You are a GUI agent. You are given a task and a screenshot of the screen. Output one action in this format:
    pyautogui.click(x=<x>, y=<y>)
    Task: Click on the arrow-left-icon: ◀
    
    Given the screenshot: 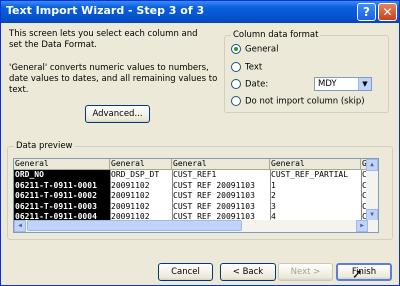 What is the action you would take?
    pyautogui.click(x=20, y=225)
    